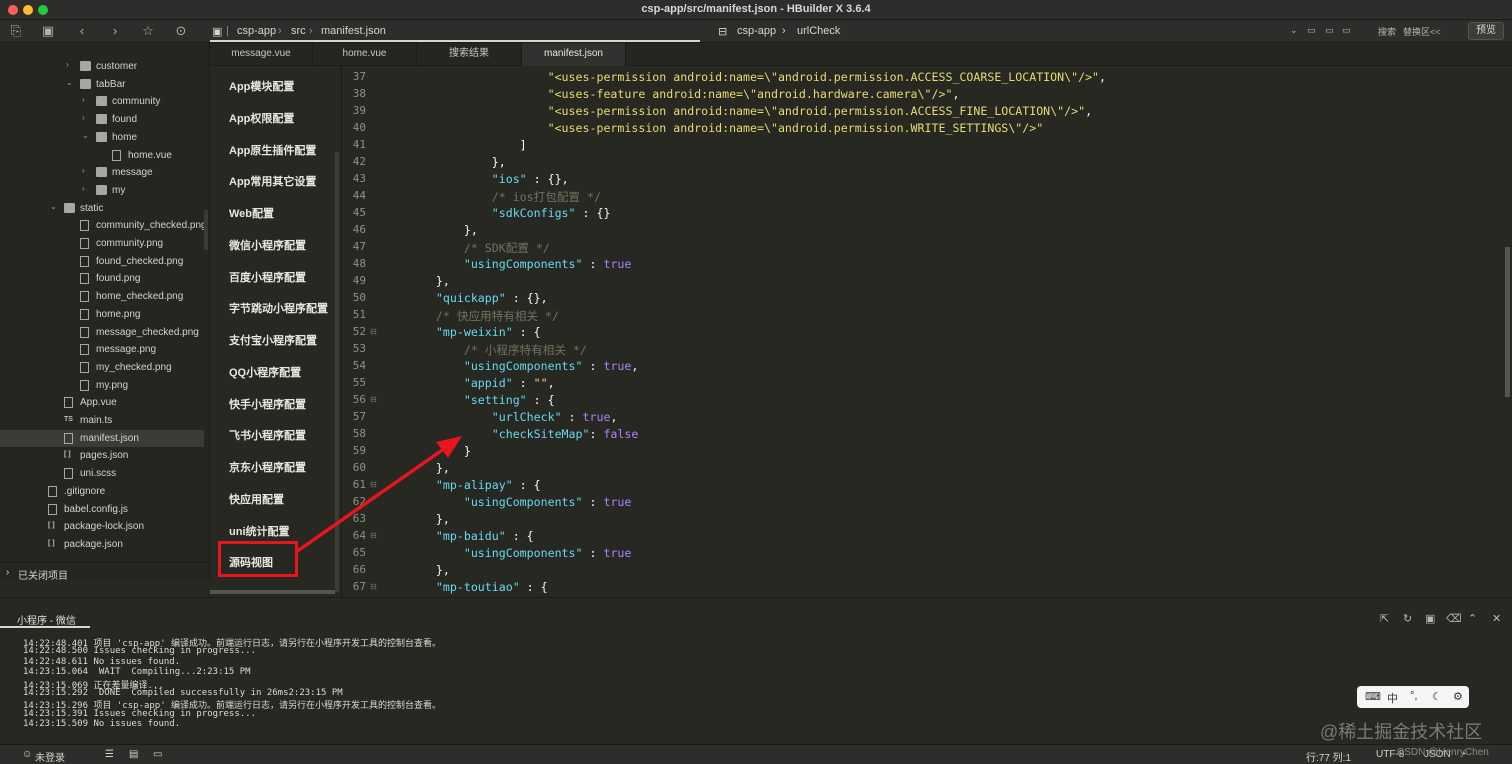 The width and height of the screenshot is (1512, 764). Describe the element at coordinates (102, 367) in the screenshot. I see `tree-item: my_checked.png` at that location.